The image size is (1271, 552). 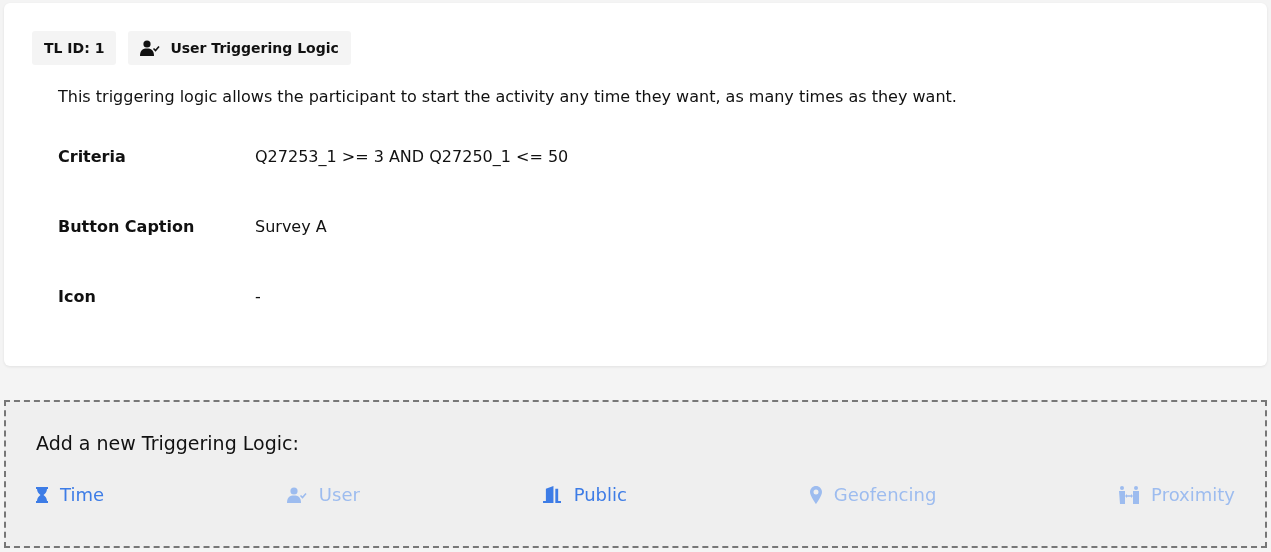 What do you see at coordinates (552, 494) in the screenshot?
I see `door-icon` at bounding box center [552, 494].